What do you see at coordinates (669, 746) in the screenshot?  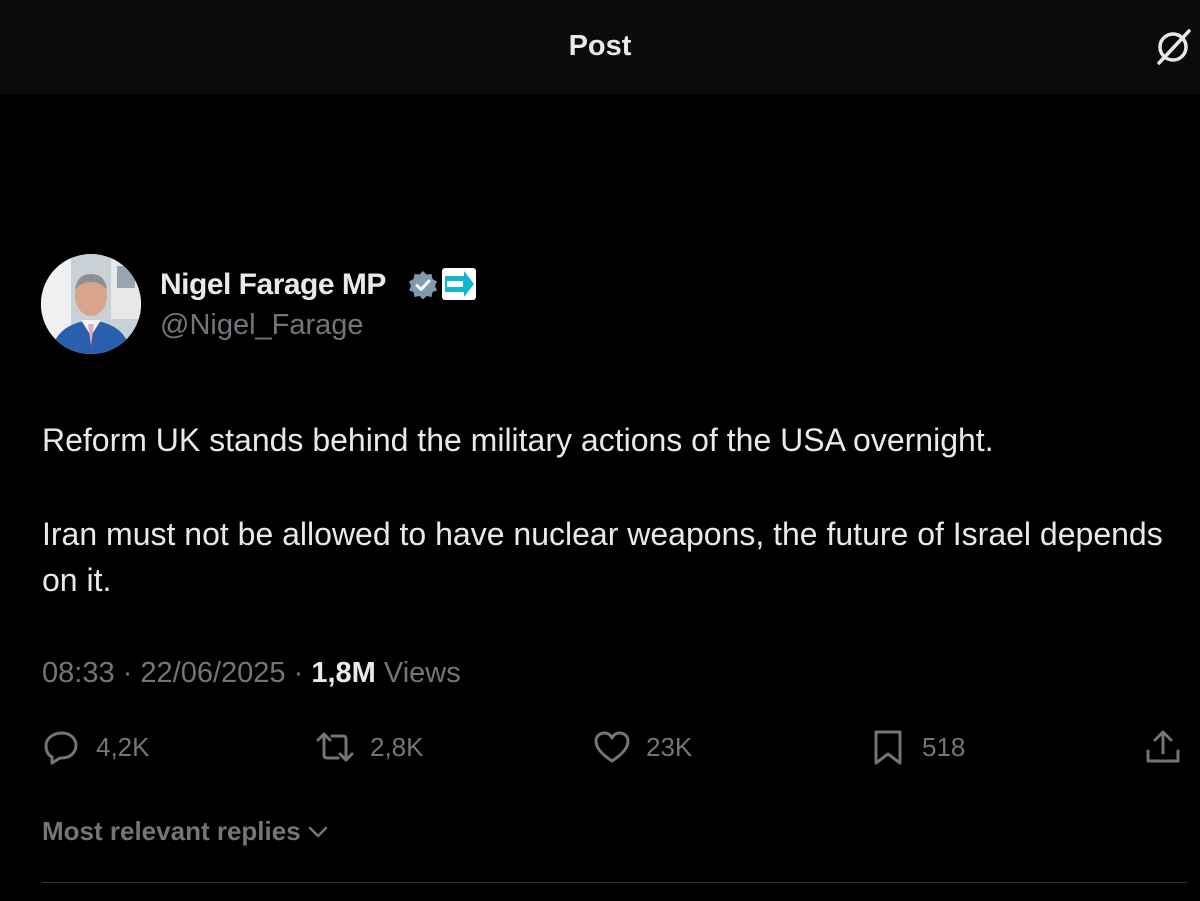 I see `like-count: 23K` at bounding box center [669, 746].